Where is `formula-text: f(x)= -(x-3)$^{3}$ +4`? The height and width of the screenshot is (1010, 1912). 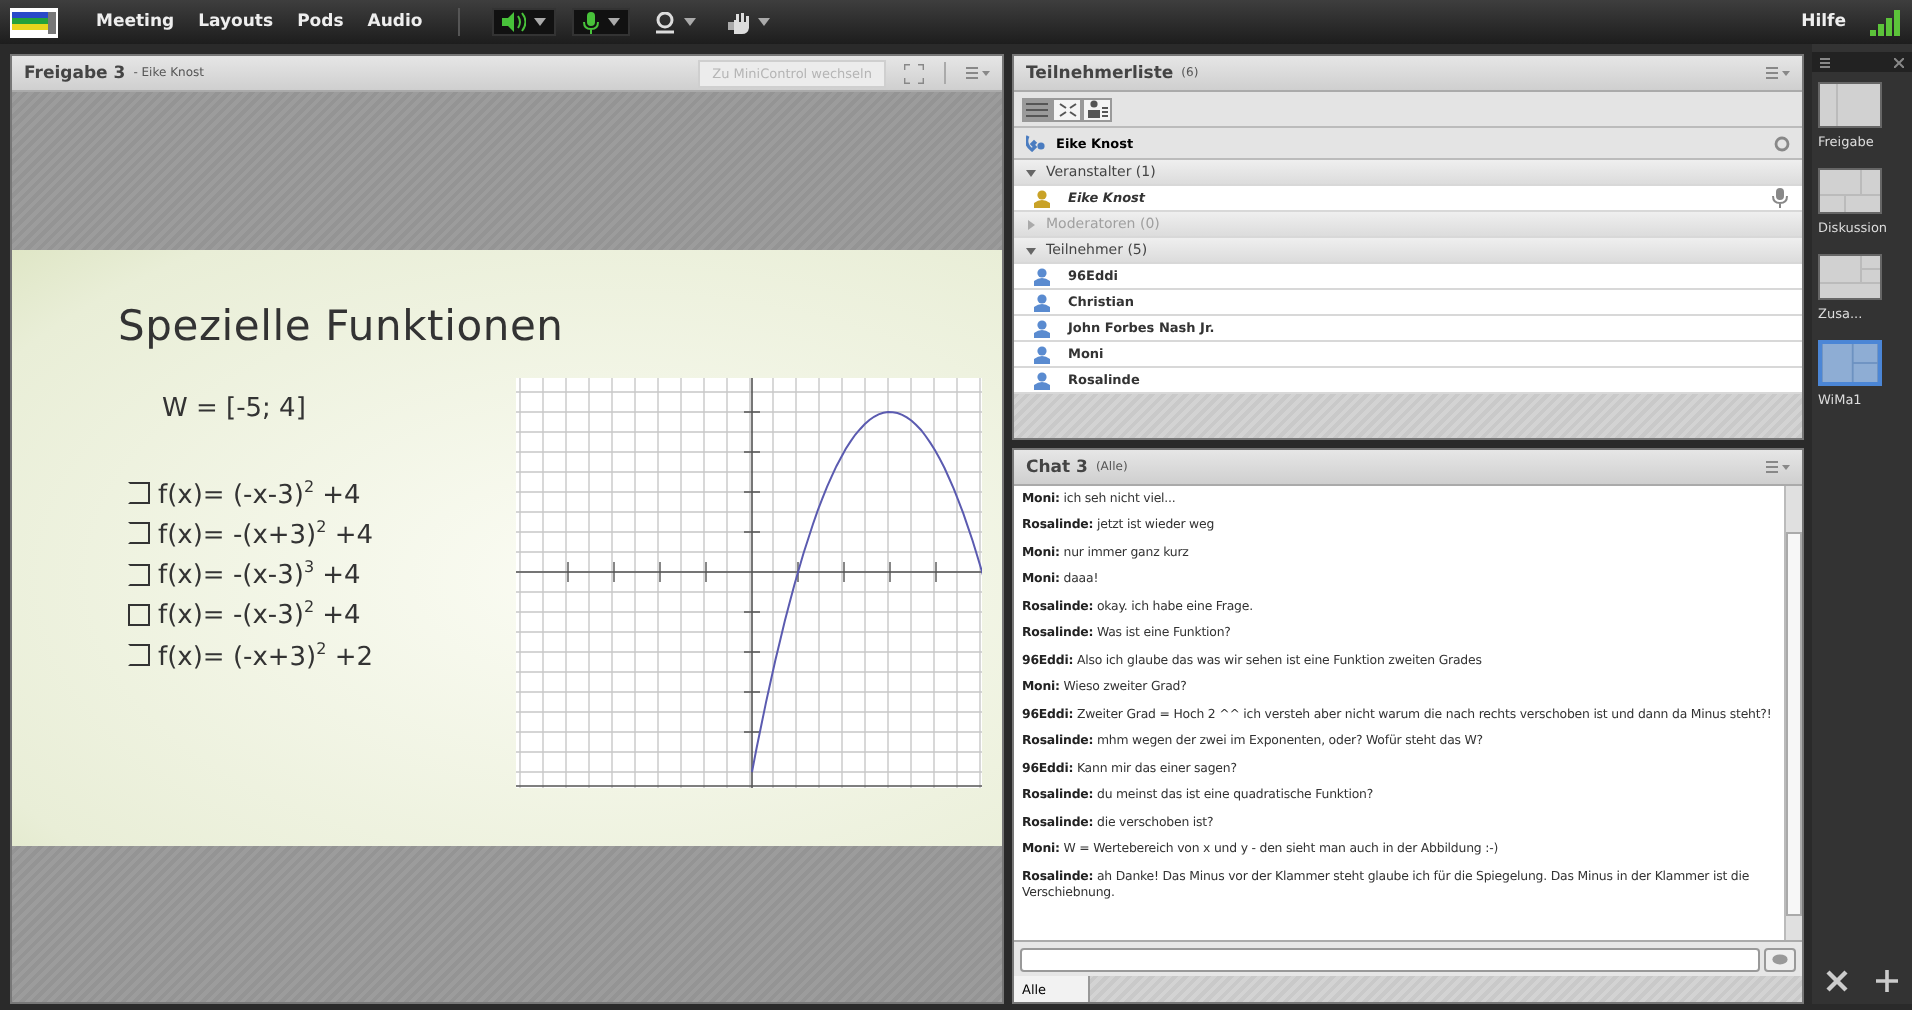
formula-text: f(x)= -(x-3)$^{3}$ +4 is located at coordinates (259, 574).